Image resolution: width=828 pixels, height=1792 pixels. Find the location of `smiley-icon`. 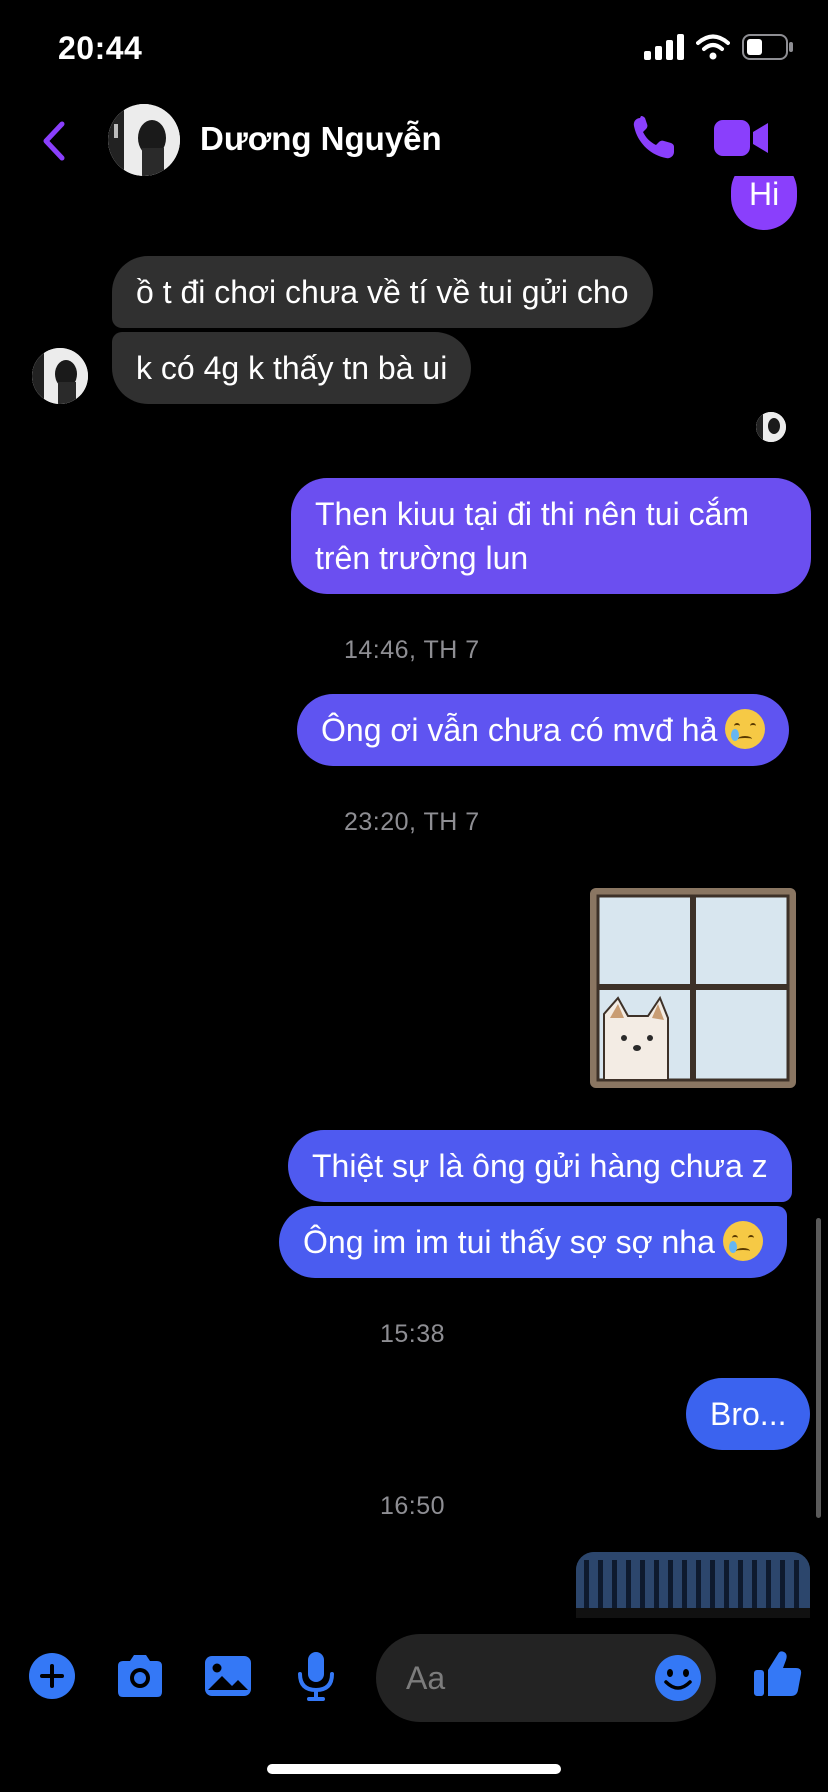

smiley-icon is located at coordinates (678, 1678).